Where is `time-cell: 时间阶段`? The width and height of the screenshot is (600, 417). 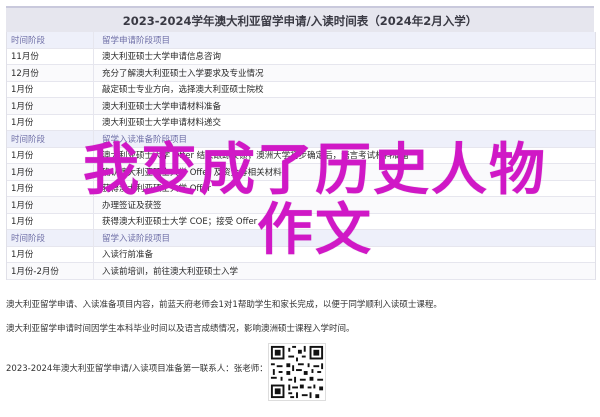
time-cell: 时间阶段 is located at coordinates (28, 40).